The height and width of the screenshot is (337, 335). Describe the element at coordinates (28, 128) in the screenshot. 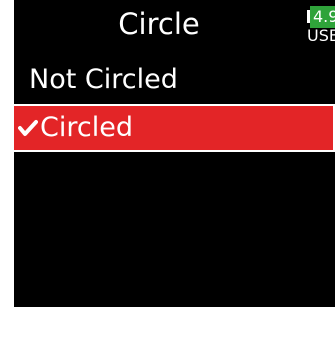

I see `check-icon` at that location.